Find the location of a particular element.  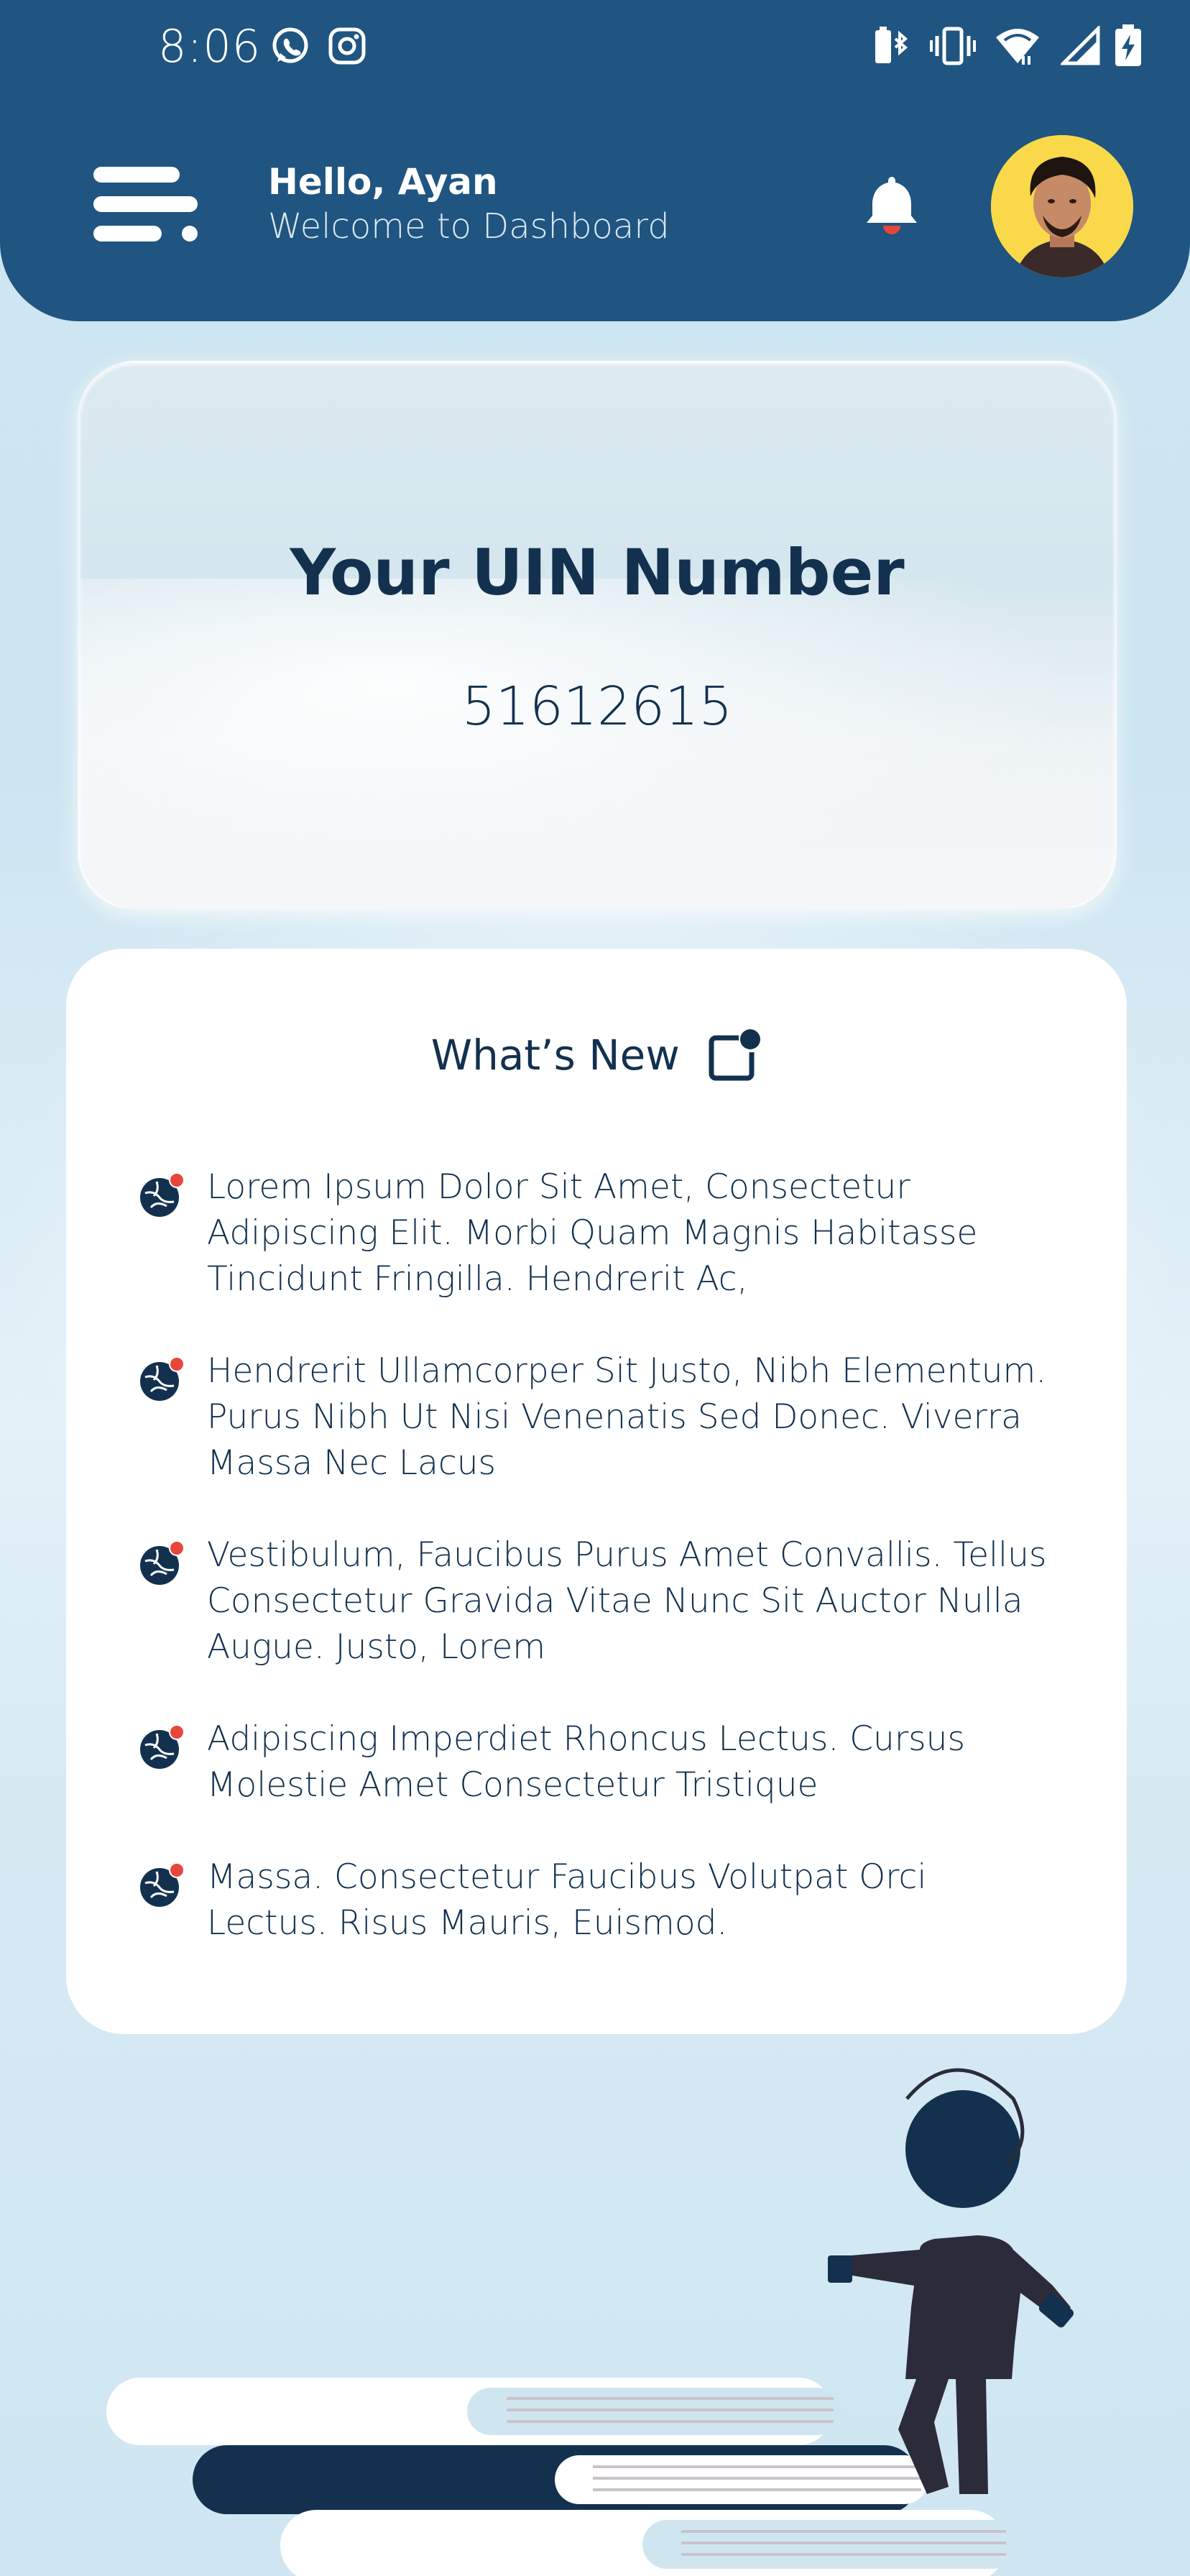

whatsapp-icon is located at coordinates (290, 45).